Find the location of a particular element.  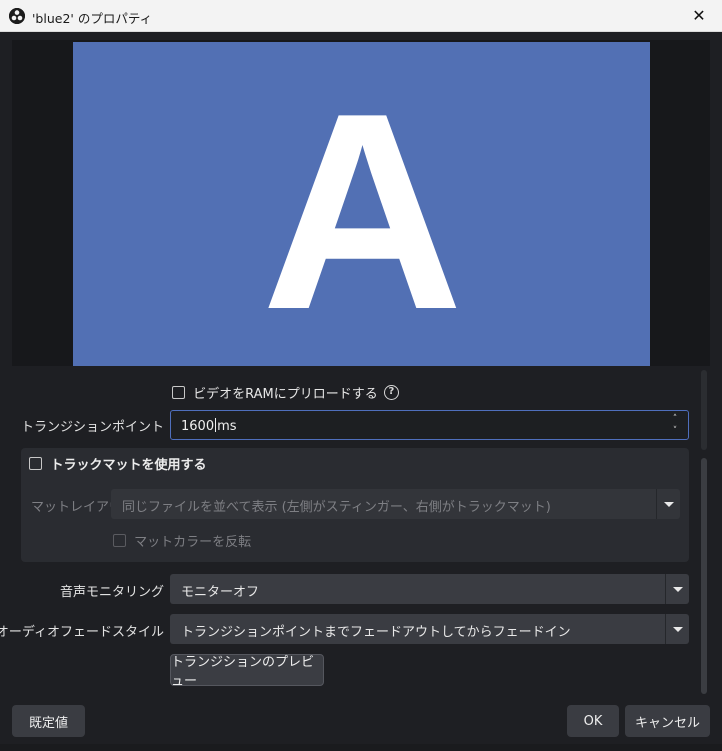

matte-invert-row: マットカラーを反転 is located at coordinates (182, 540).